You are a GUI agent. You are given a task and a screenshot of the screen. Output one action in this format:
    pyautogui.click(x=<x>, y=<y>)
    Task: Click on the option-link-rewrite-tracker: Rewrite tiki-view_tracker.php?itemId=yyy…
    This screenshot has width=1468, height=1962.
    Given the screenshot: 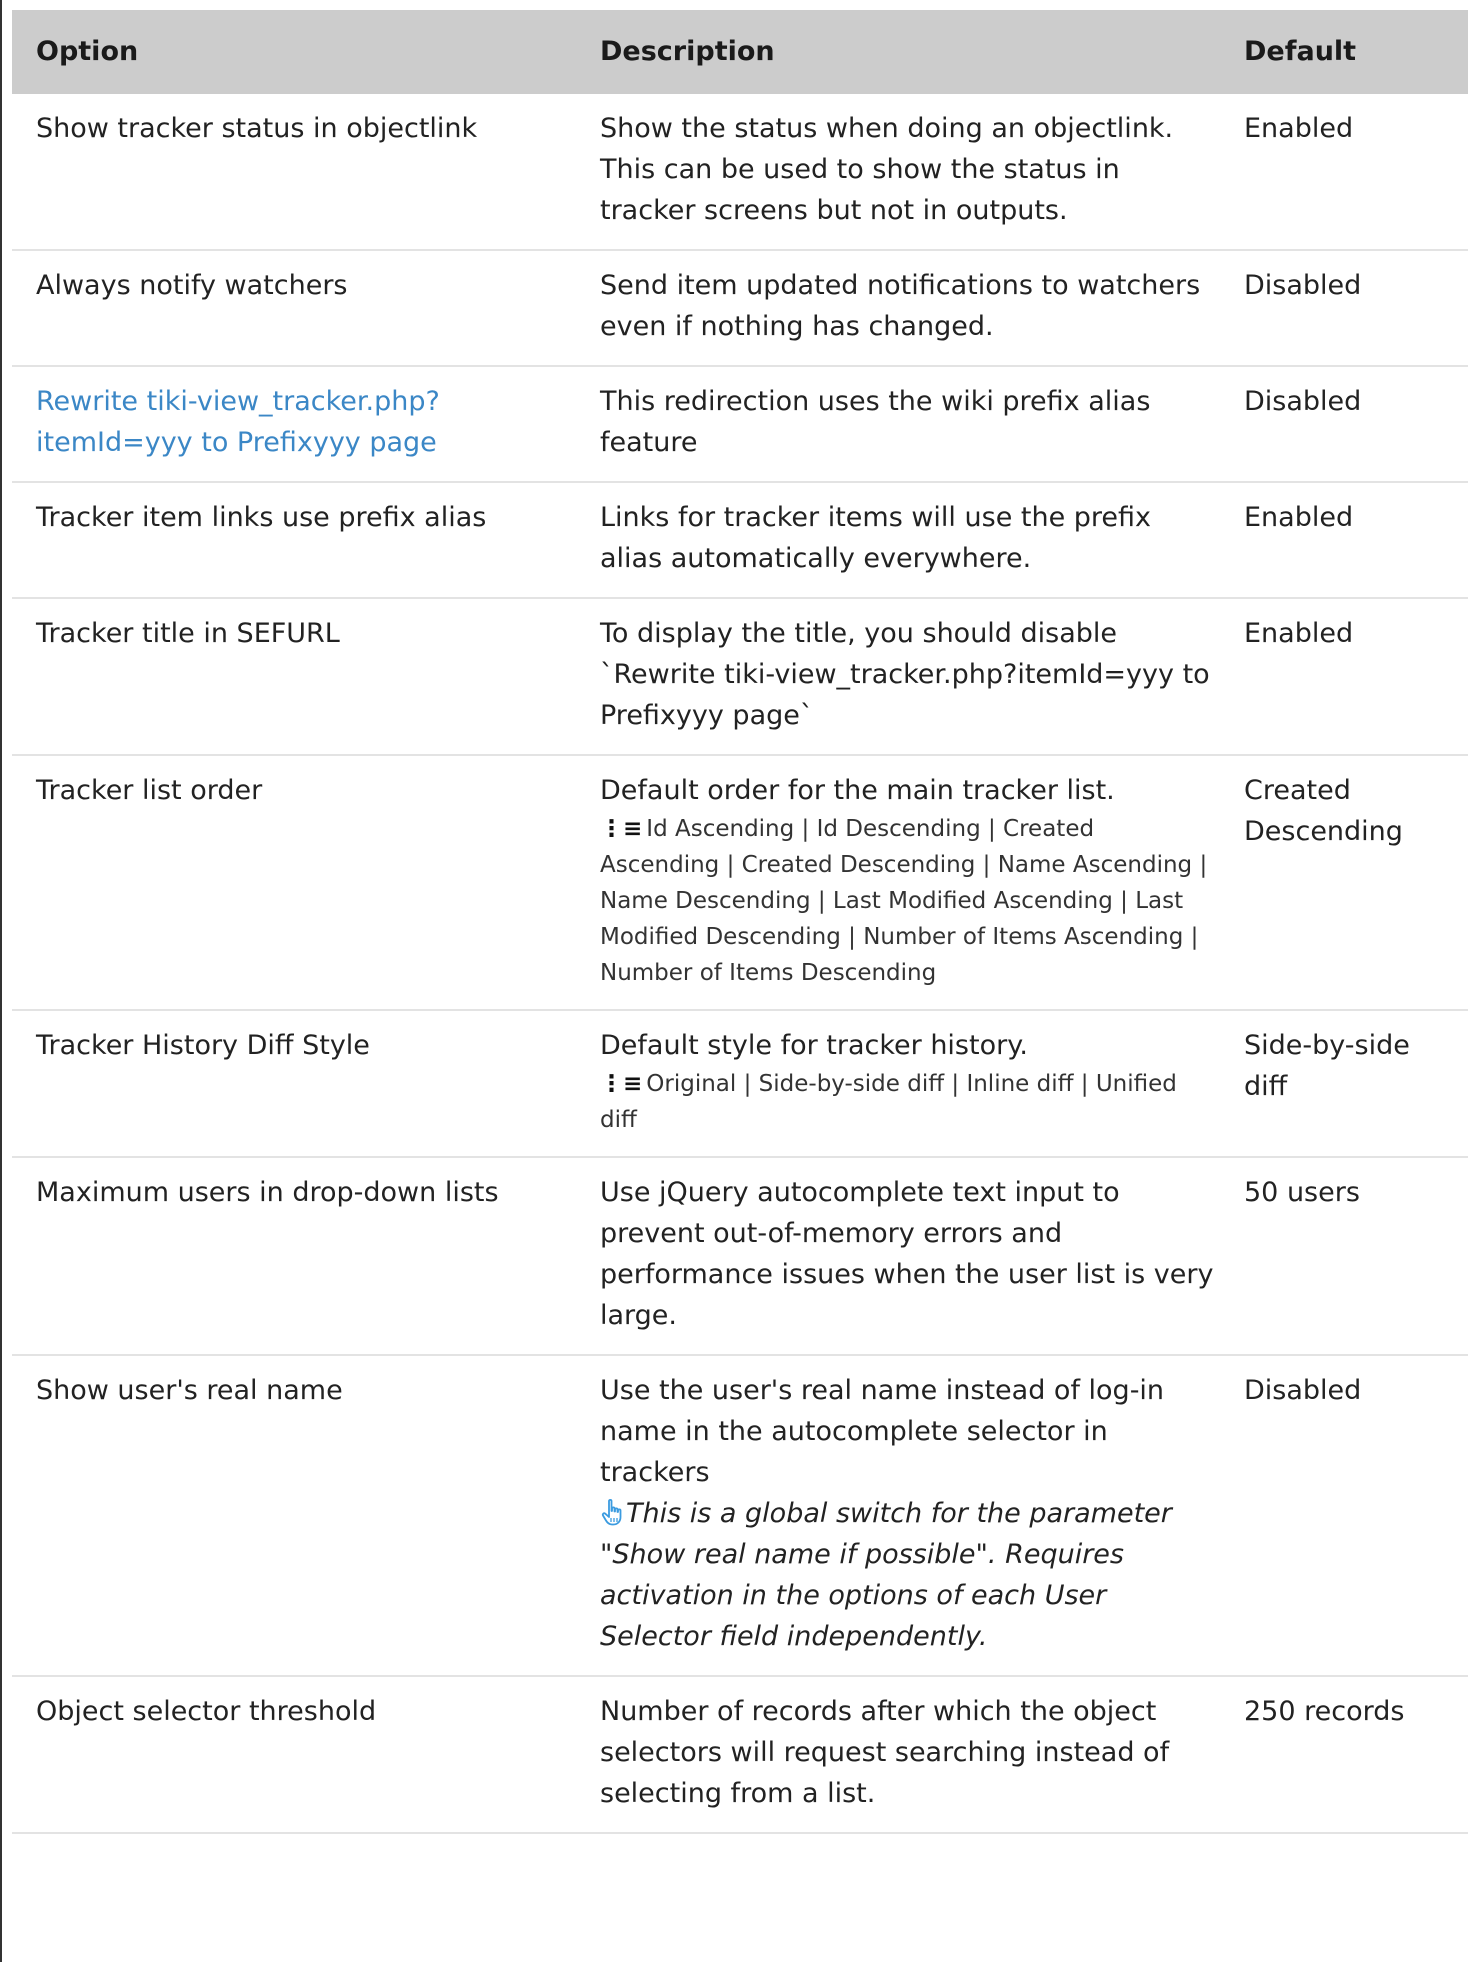 What is the action you would take?
    pyautogui.click(x=238, y=422)
    